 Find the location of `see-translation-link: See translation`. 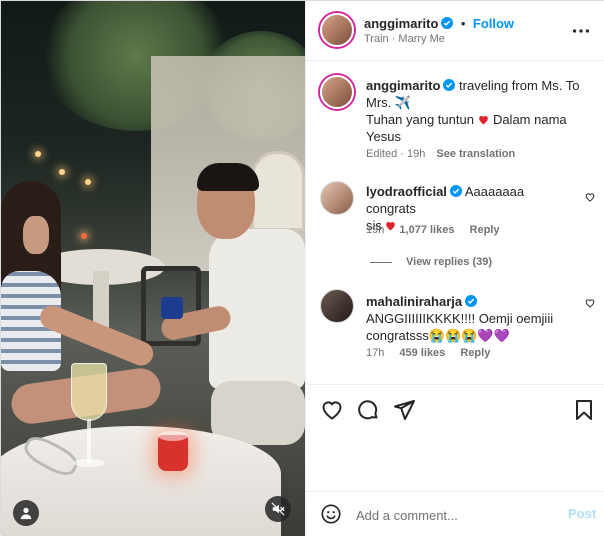

see-translation-link: See translation is located at coordinates (475, 154).